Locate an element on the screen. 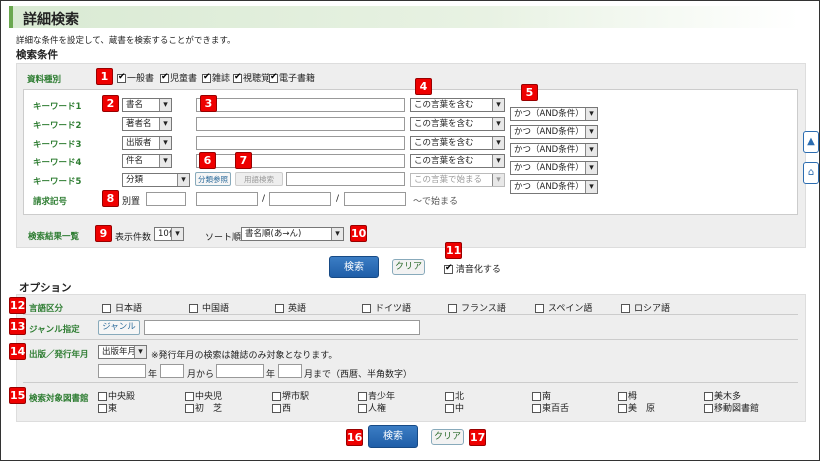  library-label: 中 is located at coordinates (460, 409).